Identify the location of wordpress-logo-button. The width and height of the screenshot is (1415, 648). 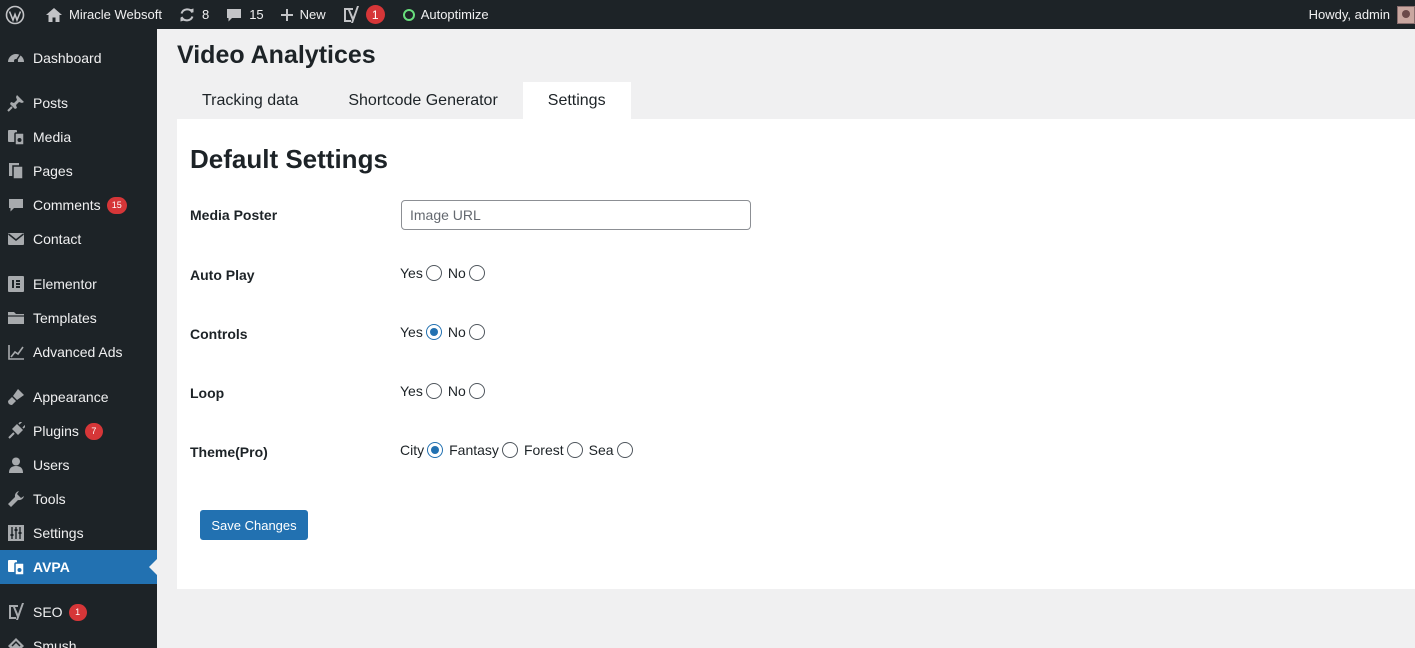
(16, 14).